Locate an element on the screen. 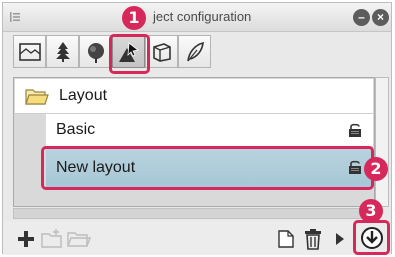 Image resolution: width=395 pixels, height=257 pixels. bottom-toolbar is located at coordinates (197, 238).